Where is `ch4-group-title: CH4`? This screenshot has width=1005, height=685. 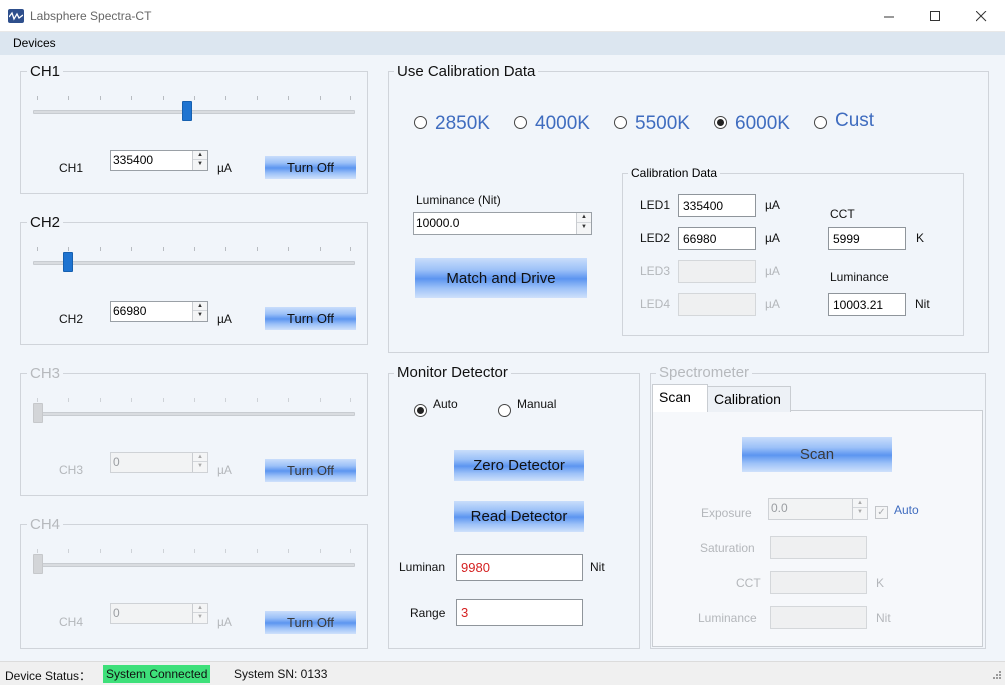
ch4-group-title: CH4 is located at coordinates (45, 524).